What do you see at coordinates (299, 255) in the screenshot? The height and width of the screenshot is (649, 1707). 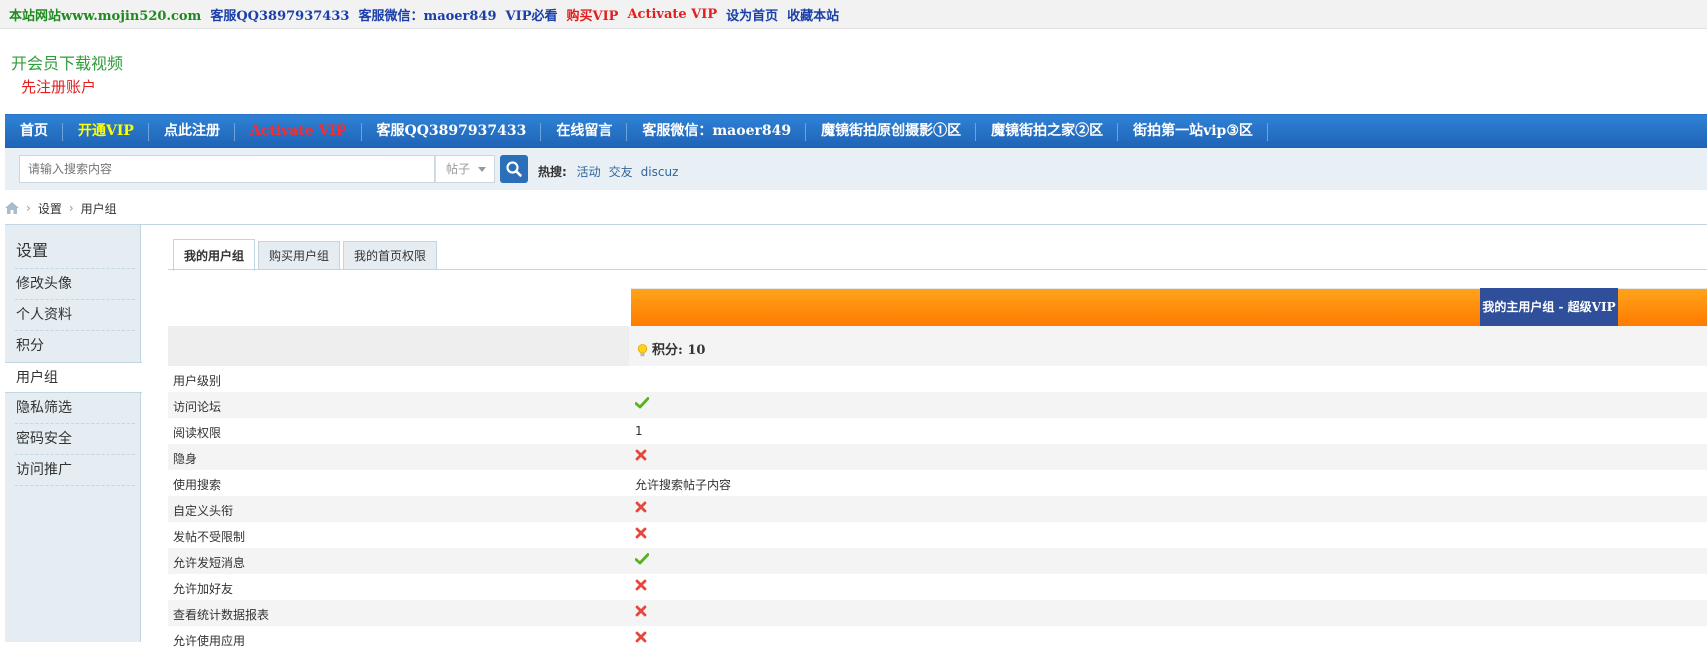 I see `tab-1: 购买用户组` at bounding box center [299, 255].